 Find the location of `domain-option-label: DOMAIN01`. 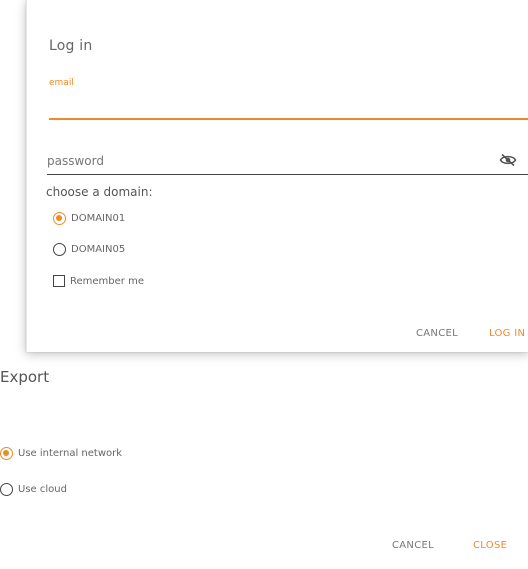

domain-option-label: DOMAIN01 is located at coordinates (98, 218).